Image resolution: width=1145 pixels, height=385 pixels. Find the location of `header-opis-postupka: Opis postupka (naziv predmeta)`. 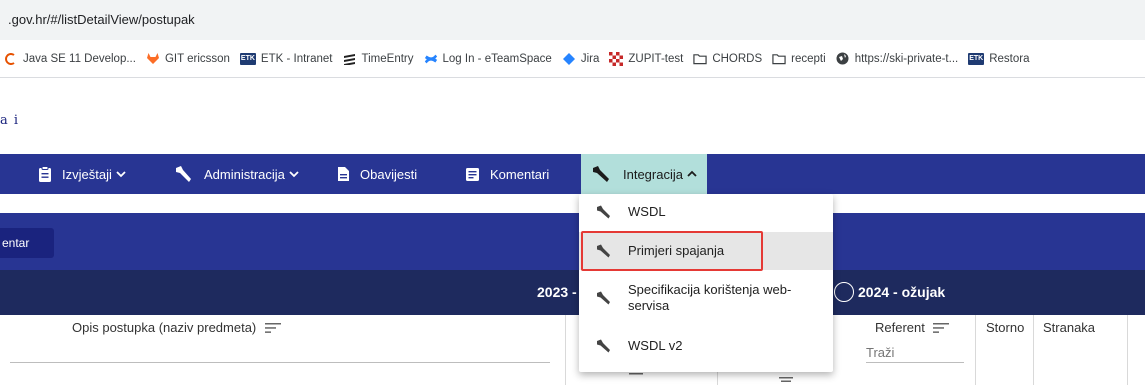

header-opis-postupka: Opis postupka (naziv predmeta) is located at coordinates (177, 327).